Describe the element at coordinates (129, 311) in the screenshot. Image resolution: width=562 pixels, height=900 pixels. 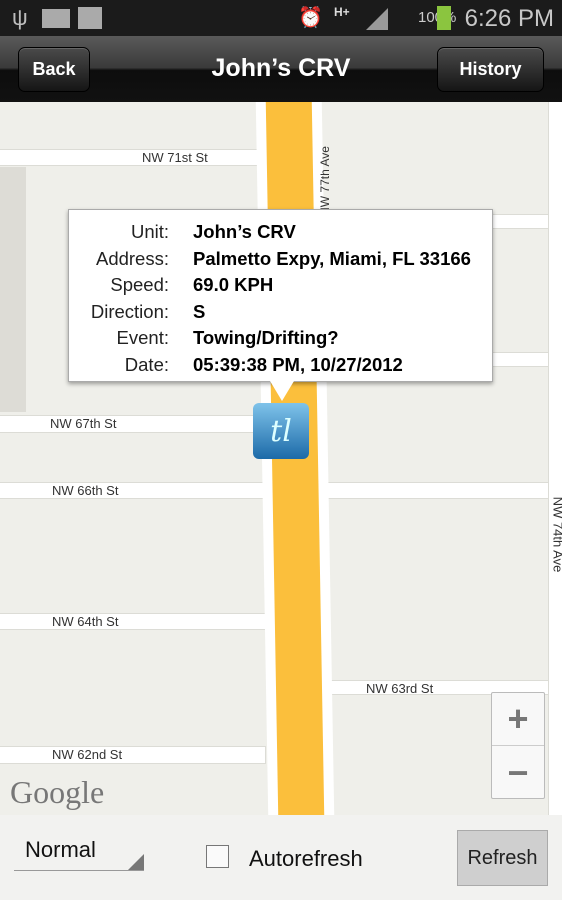
I see `label: Direction:` at that location.